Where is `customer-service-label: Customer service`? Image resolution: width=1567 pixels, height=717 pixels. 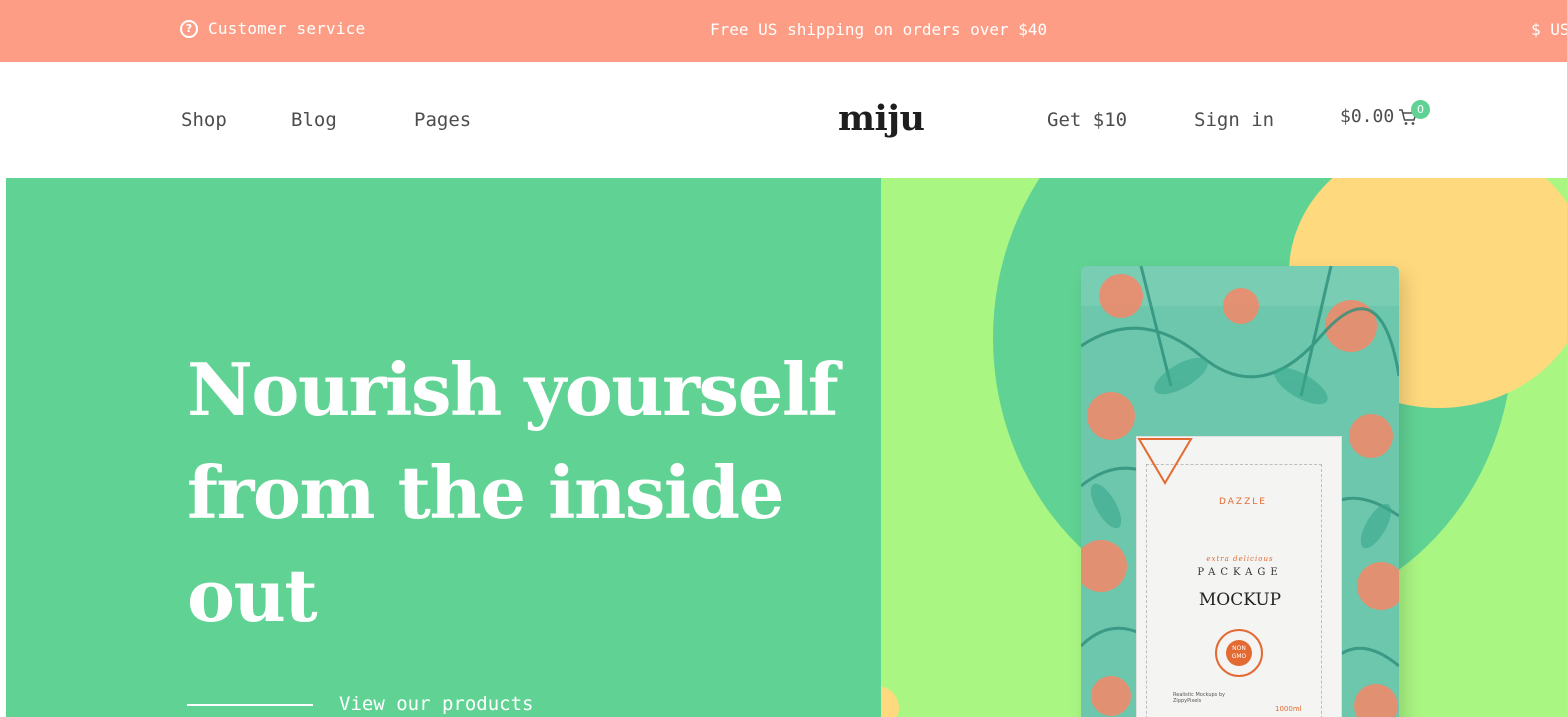
customer-service-label: Customer service is located at coordinates (287, 28).